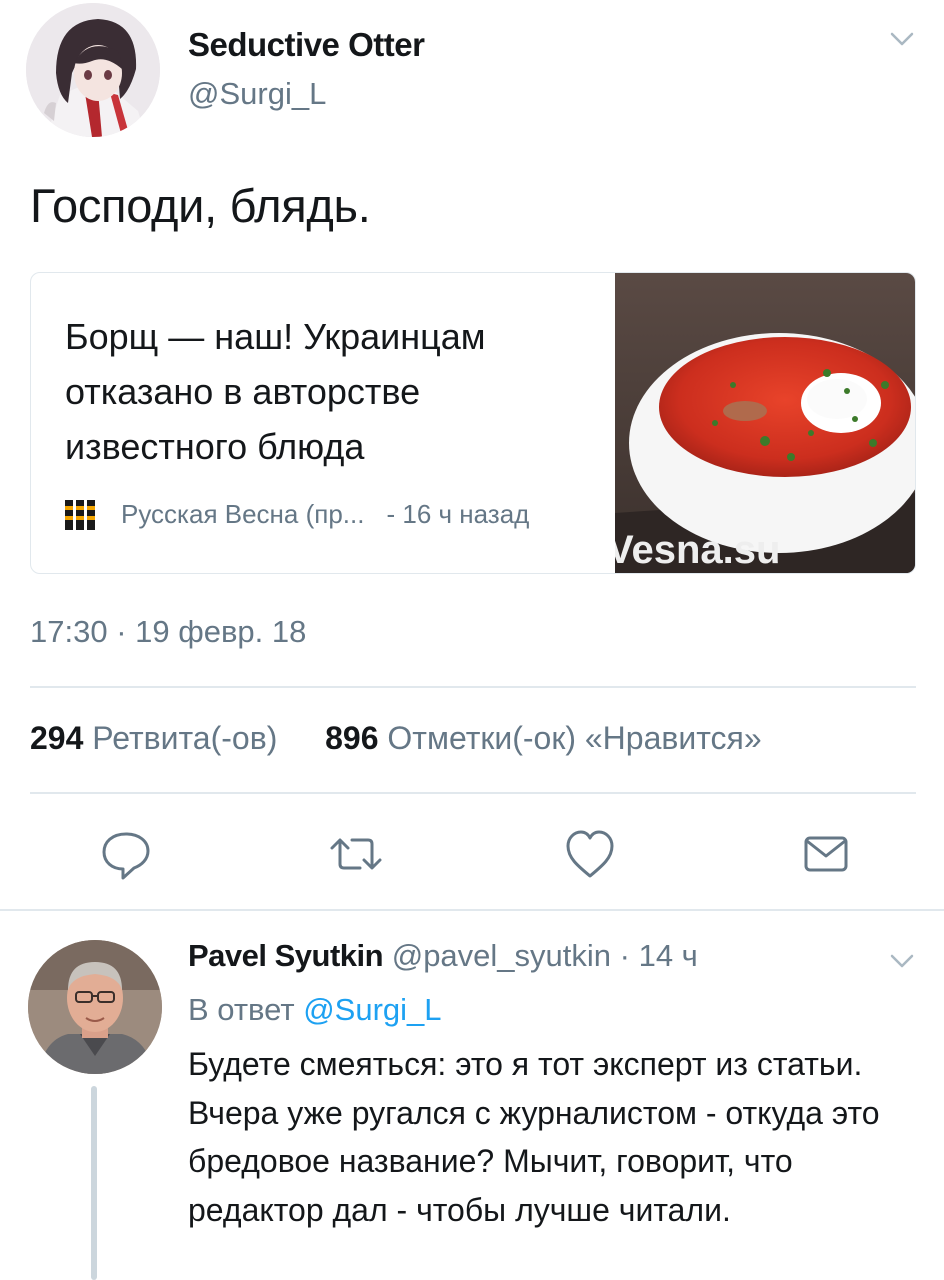  What do you see at coordinates (184, 738) in the screenshot?
I see `retweets-label: Ретвита(-ов)` at bounding box center [184, 738].